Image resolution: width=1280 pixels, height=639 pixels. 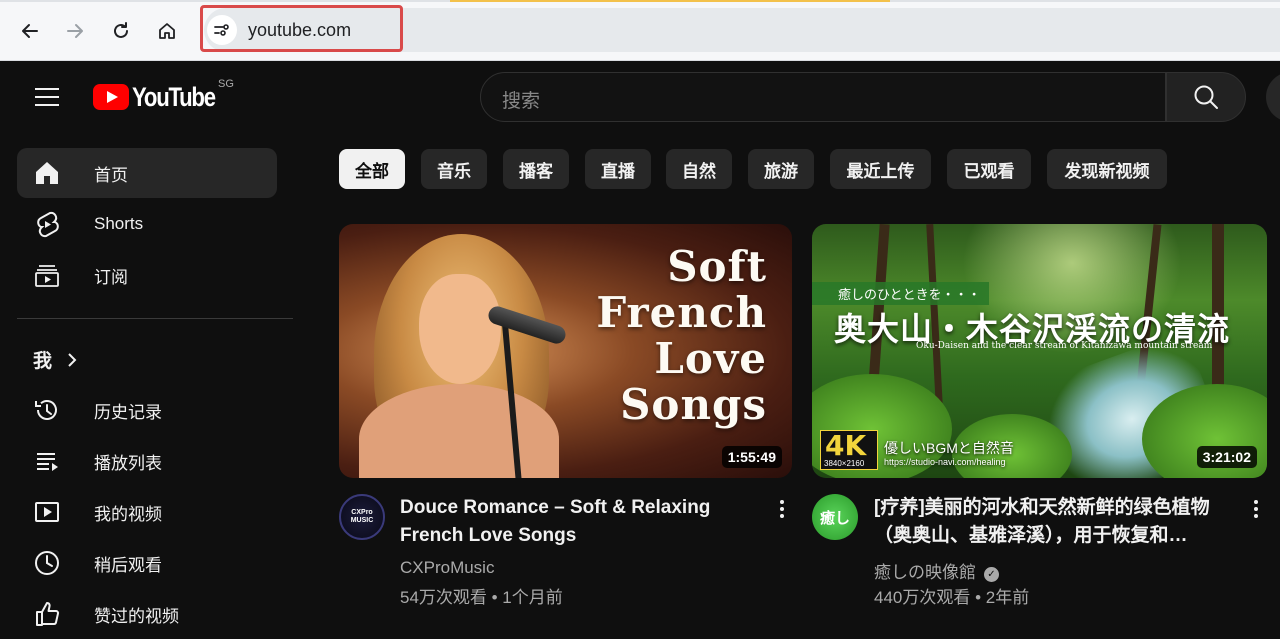 What do you see at coordinates (640, 30) in the screenshot?
I see `browser-toolbar: youtube.com` at bounding box center [640, 30].